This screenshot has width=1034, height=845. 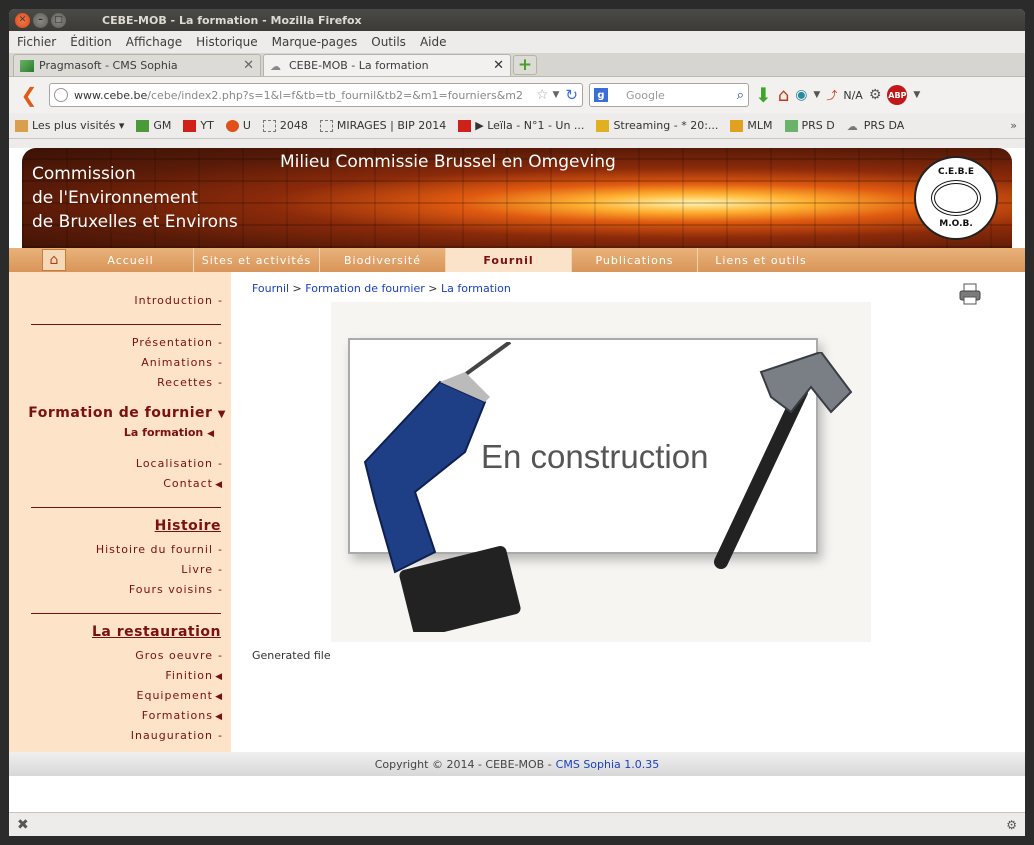 I want to click on menu-historique: Historique, so click(x=227, y=42).